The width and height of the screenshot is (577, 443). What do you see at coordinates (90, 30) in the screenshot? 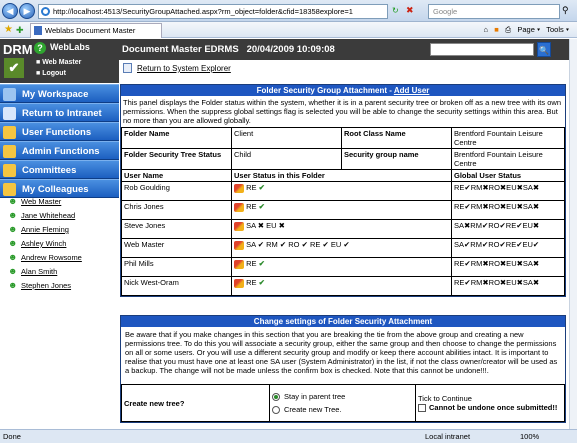
I see `tab-title: Weblabs Document Master` at bounding box center [90, 30].